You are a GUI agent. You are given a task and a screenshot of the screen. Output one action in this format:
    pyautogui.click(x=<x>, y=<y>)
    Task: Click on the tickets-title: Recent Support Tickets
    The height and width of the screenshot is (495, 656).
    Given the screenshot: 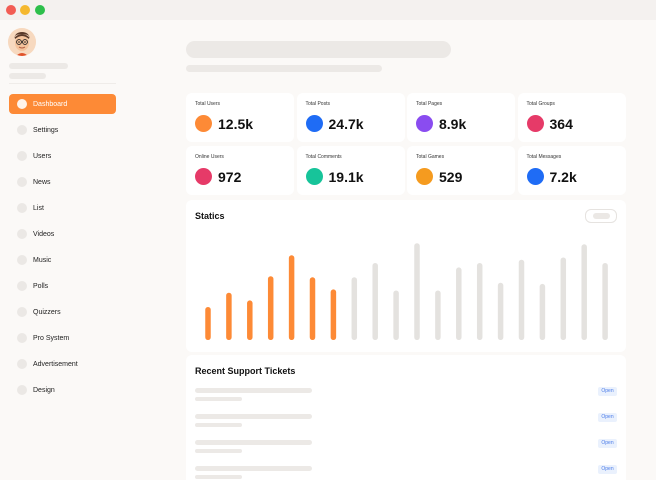 What is the action you would take?
    pyautogui.click(x=245, y=371)
    